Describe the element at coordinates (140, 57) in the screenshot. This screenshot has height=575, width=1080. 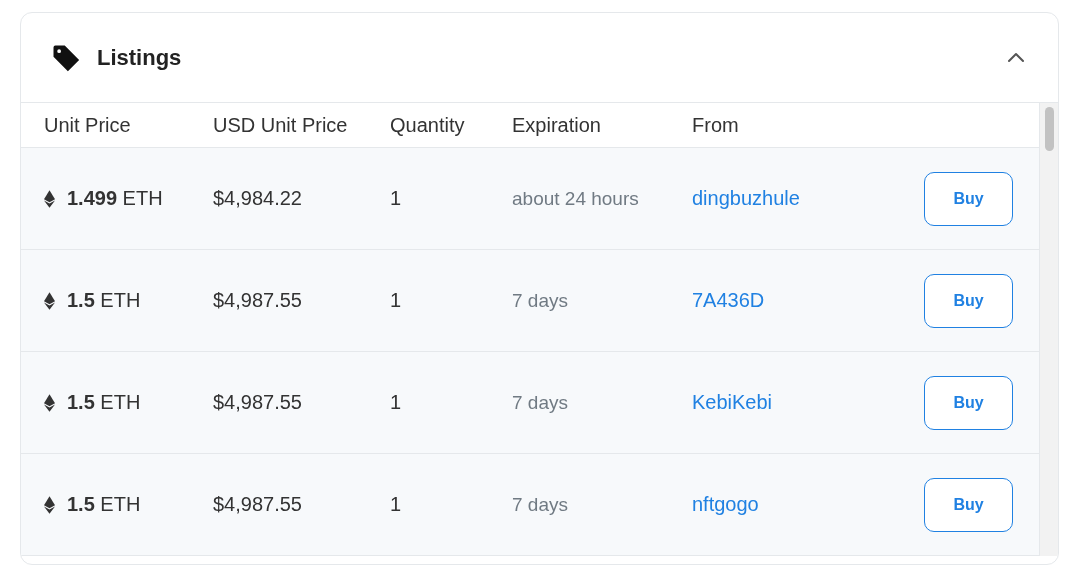
I see `panel-title: Listings` at that location.